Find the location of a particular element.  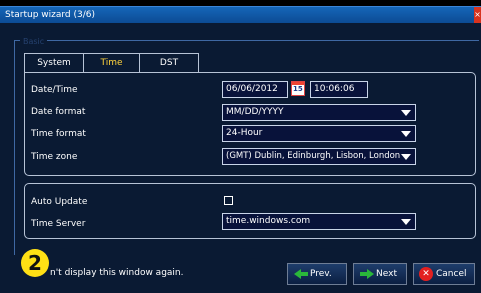

step-number-badge: 2 is located at coordinates (35, 263).